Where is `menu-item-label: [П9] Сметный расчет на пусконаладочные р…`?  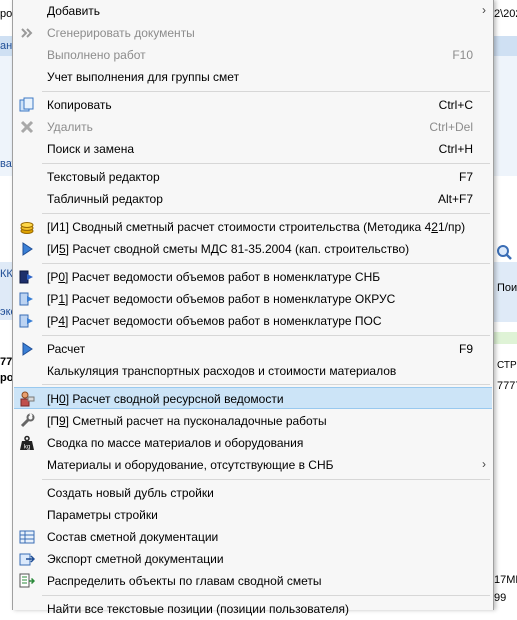
menu-item-label: [П9] Сметный расчет на пусконаладочные р… is located at coordinates (187, 421).